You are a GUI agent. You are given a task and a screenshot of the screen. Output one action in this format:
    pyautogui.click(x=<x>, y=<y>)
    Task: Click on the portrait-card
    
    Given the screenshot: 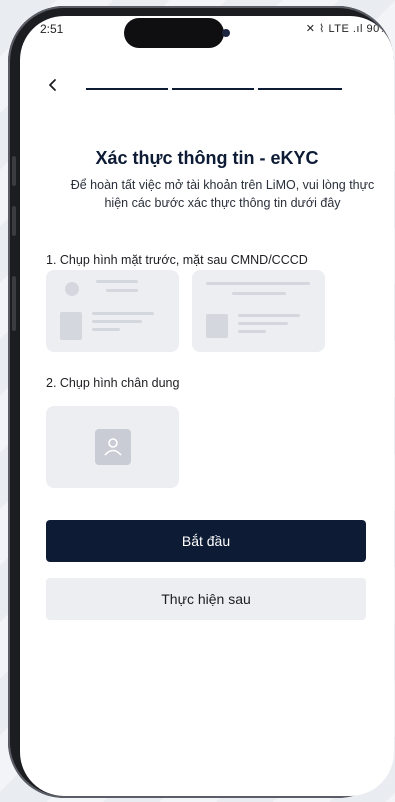 What is the action you would take?
    pyautogui.click(x=112, y=447)
    